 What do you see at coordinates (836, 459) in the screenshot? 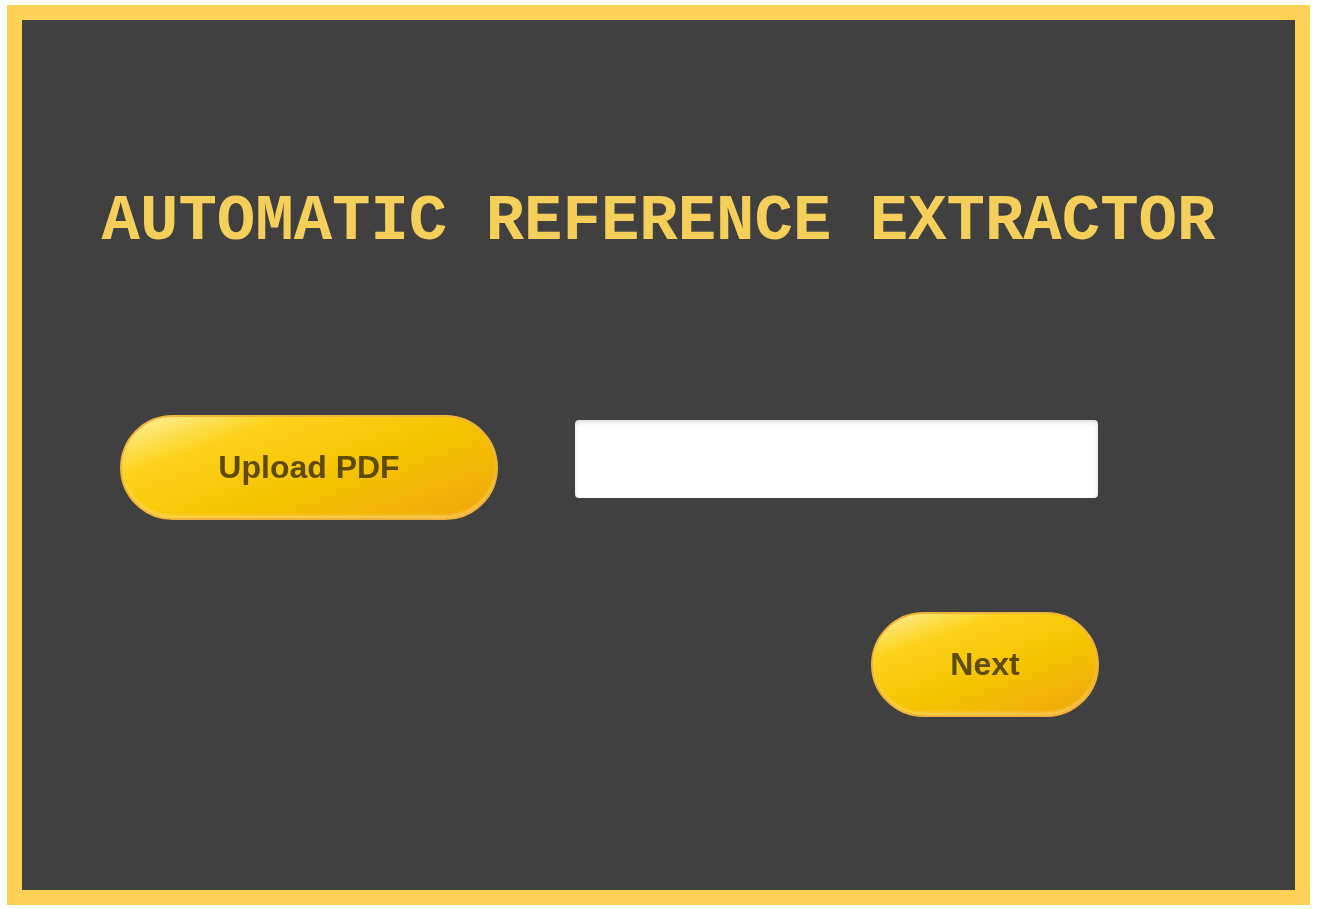
I see `file-path-field` at bounding box center [836, 459].